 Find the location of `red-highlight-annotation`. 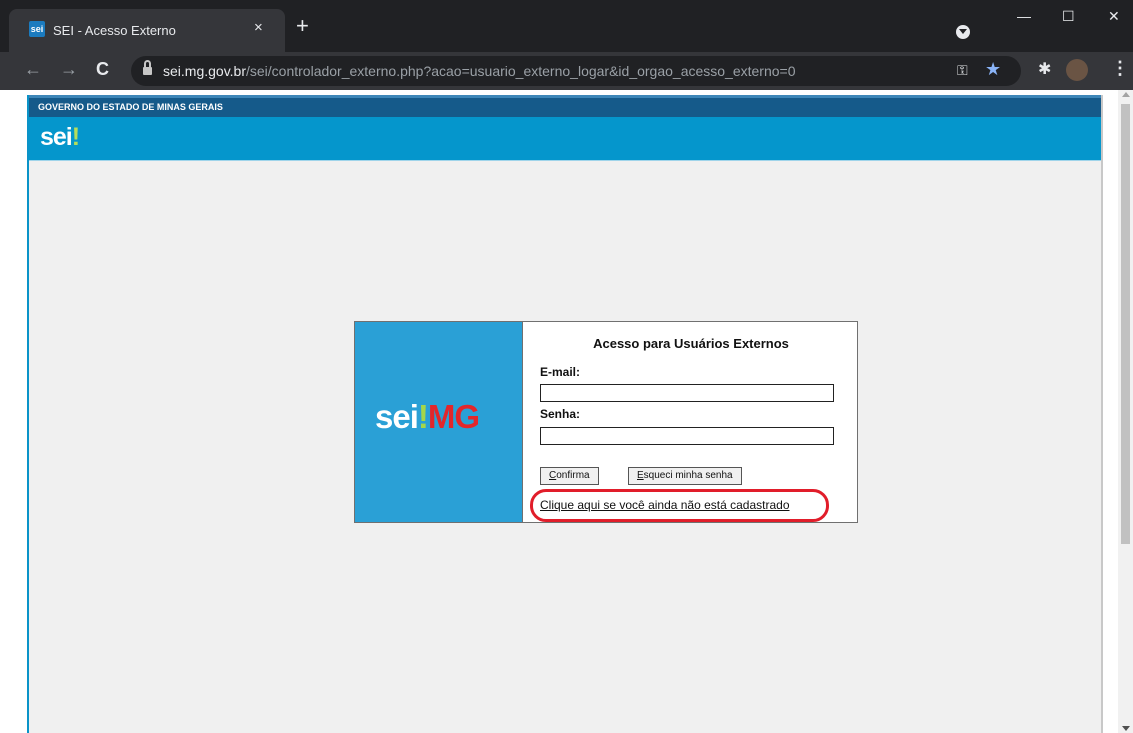

red-highlight-annotation is located at coordinates (679, 505).